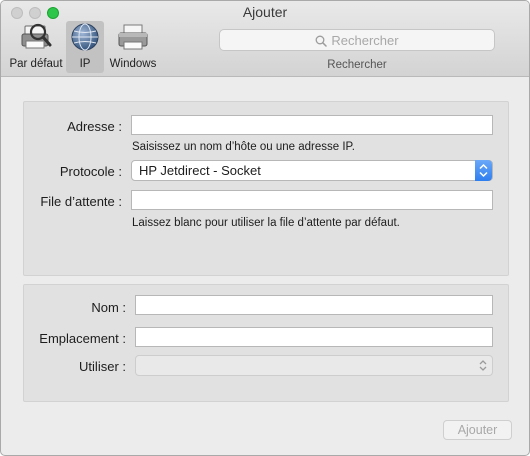 Image resolution: width=530 pixels, height=456 pixels. What do you see at coordinates (133, 39) in the screenshot?
I see `printer-icon` at bounding box center [133, 39].